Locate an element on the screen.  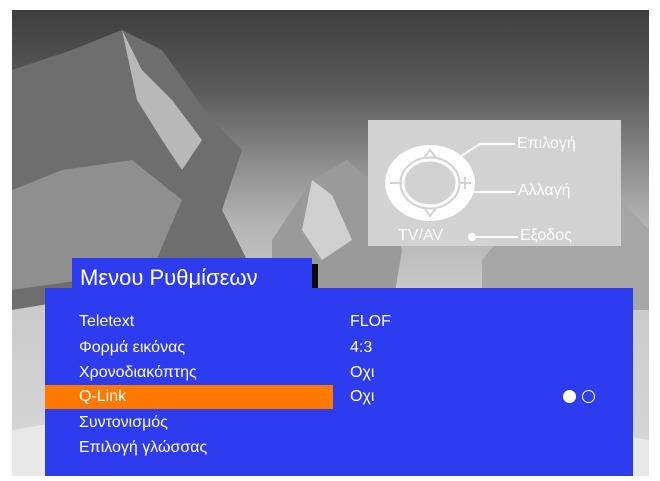
select-hint-label: Επιλογή is located at coordinates (546, 143).